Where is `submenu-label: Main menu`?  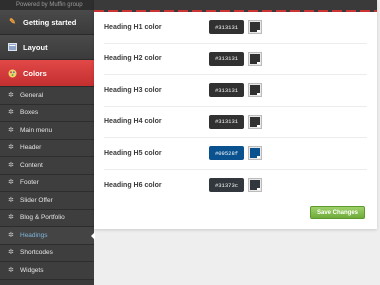
submenu-label: Main menu is located at coordinates (36, 130).